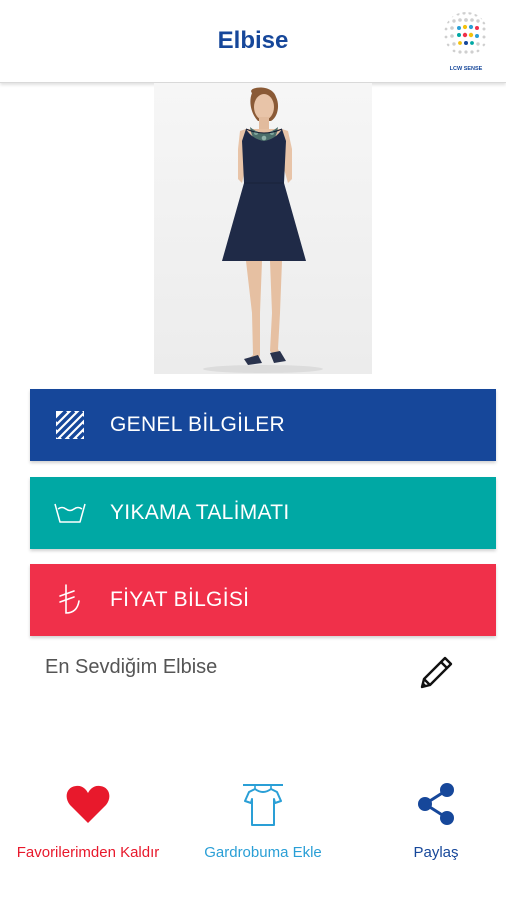  What do you see at coordinates (200, 512) in the screenshot?
I see `washing-instructions-label: YIKAMA TALİMATI` at bounding box center [200, 512].